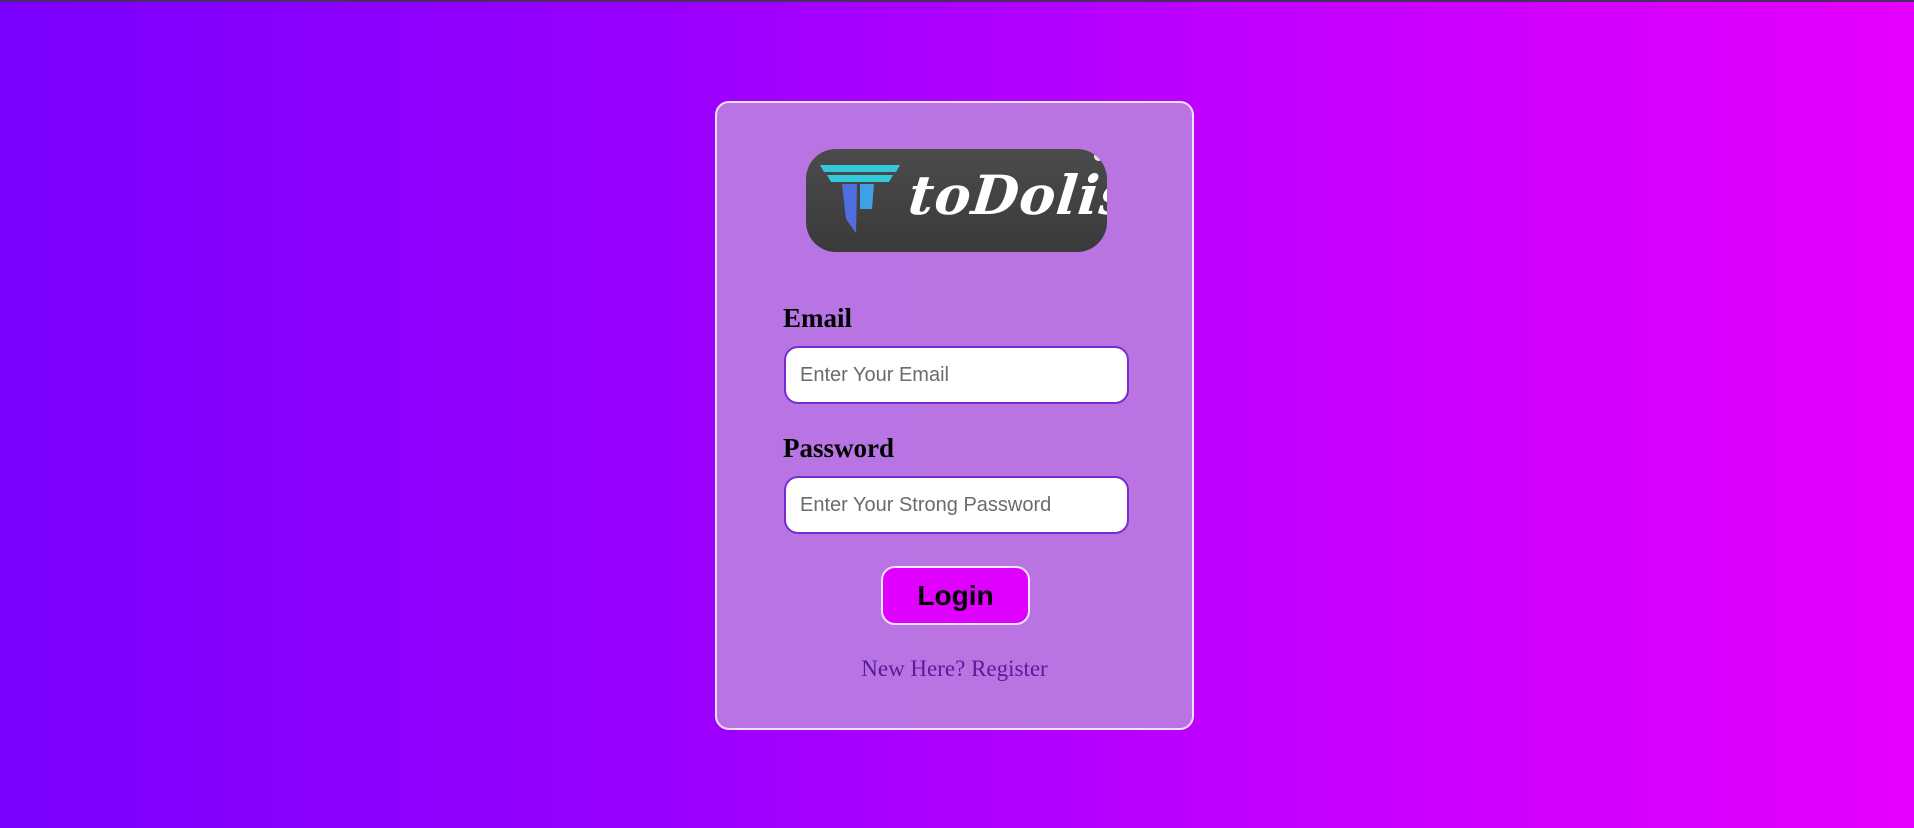 The image size is (1914, 828). I want to click on login-button: Login, so click(955, 595).